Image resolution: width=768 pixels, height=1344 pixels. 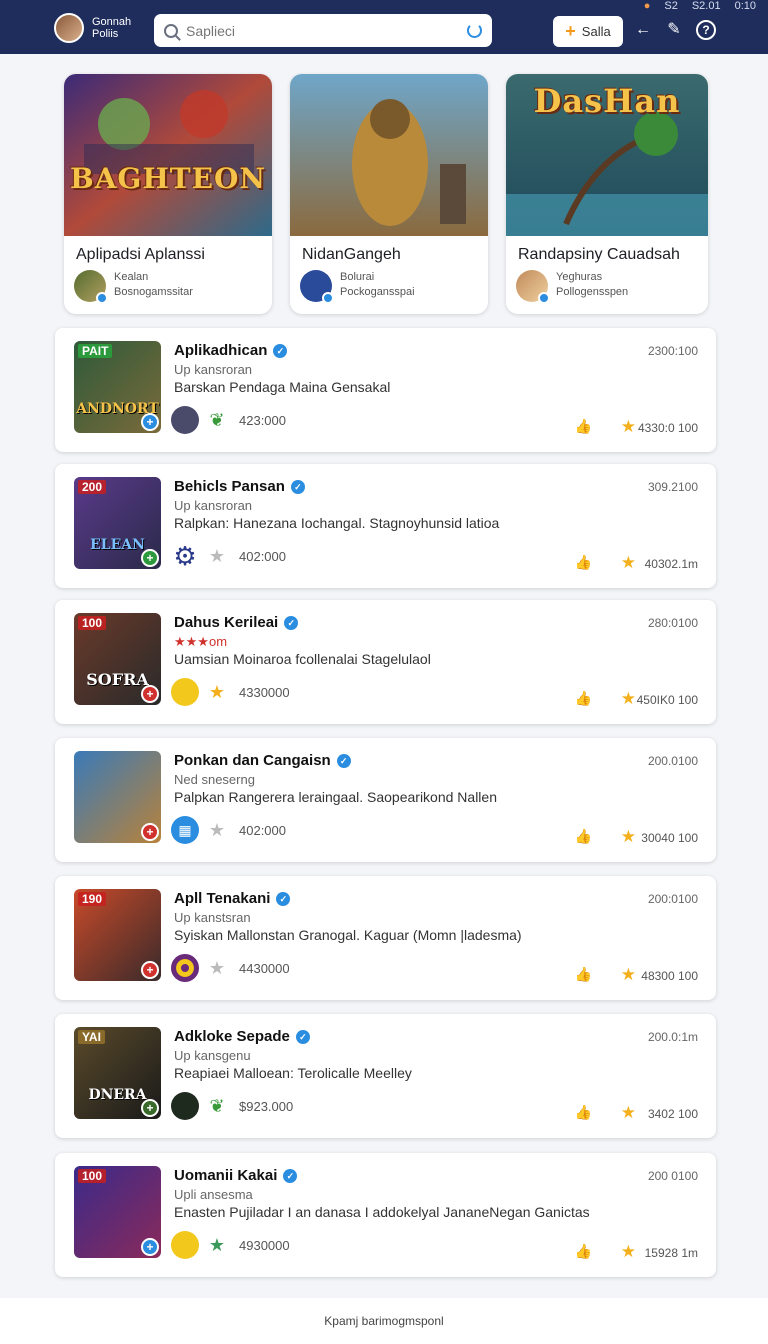 I want to click on app-thumbnail: 190 +, so click(x=117, y=935).